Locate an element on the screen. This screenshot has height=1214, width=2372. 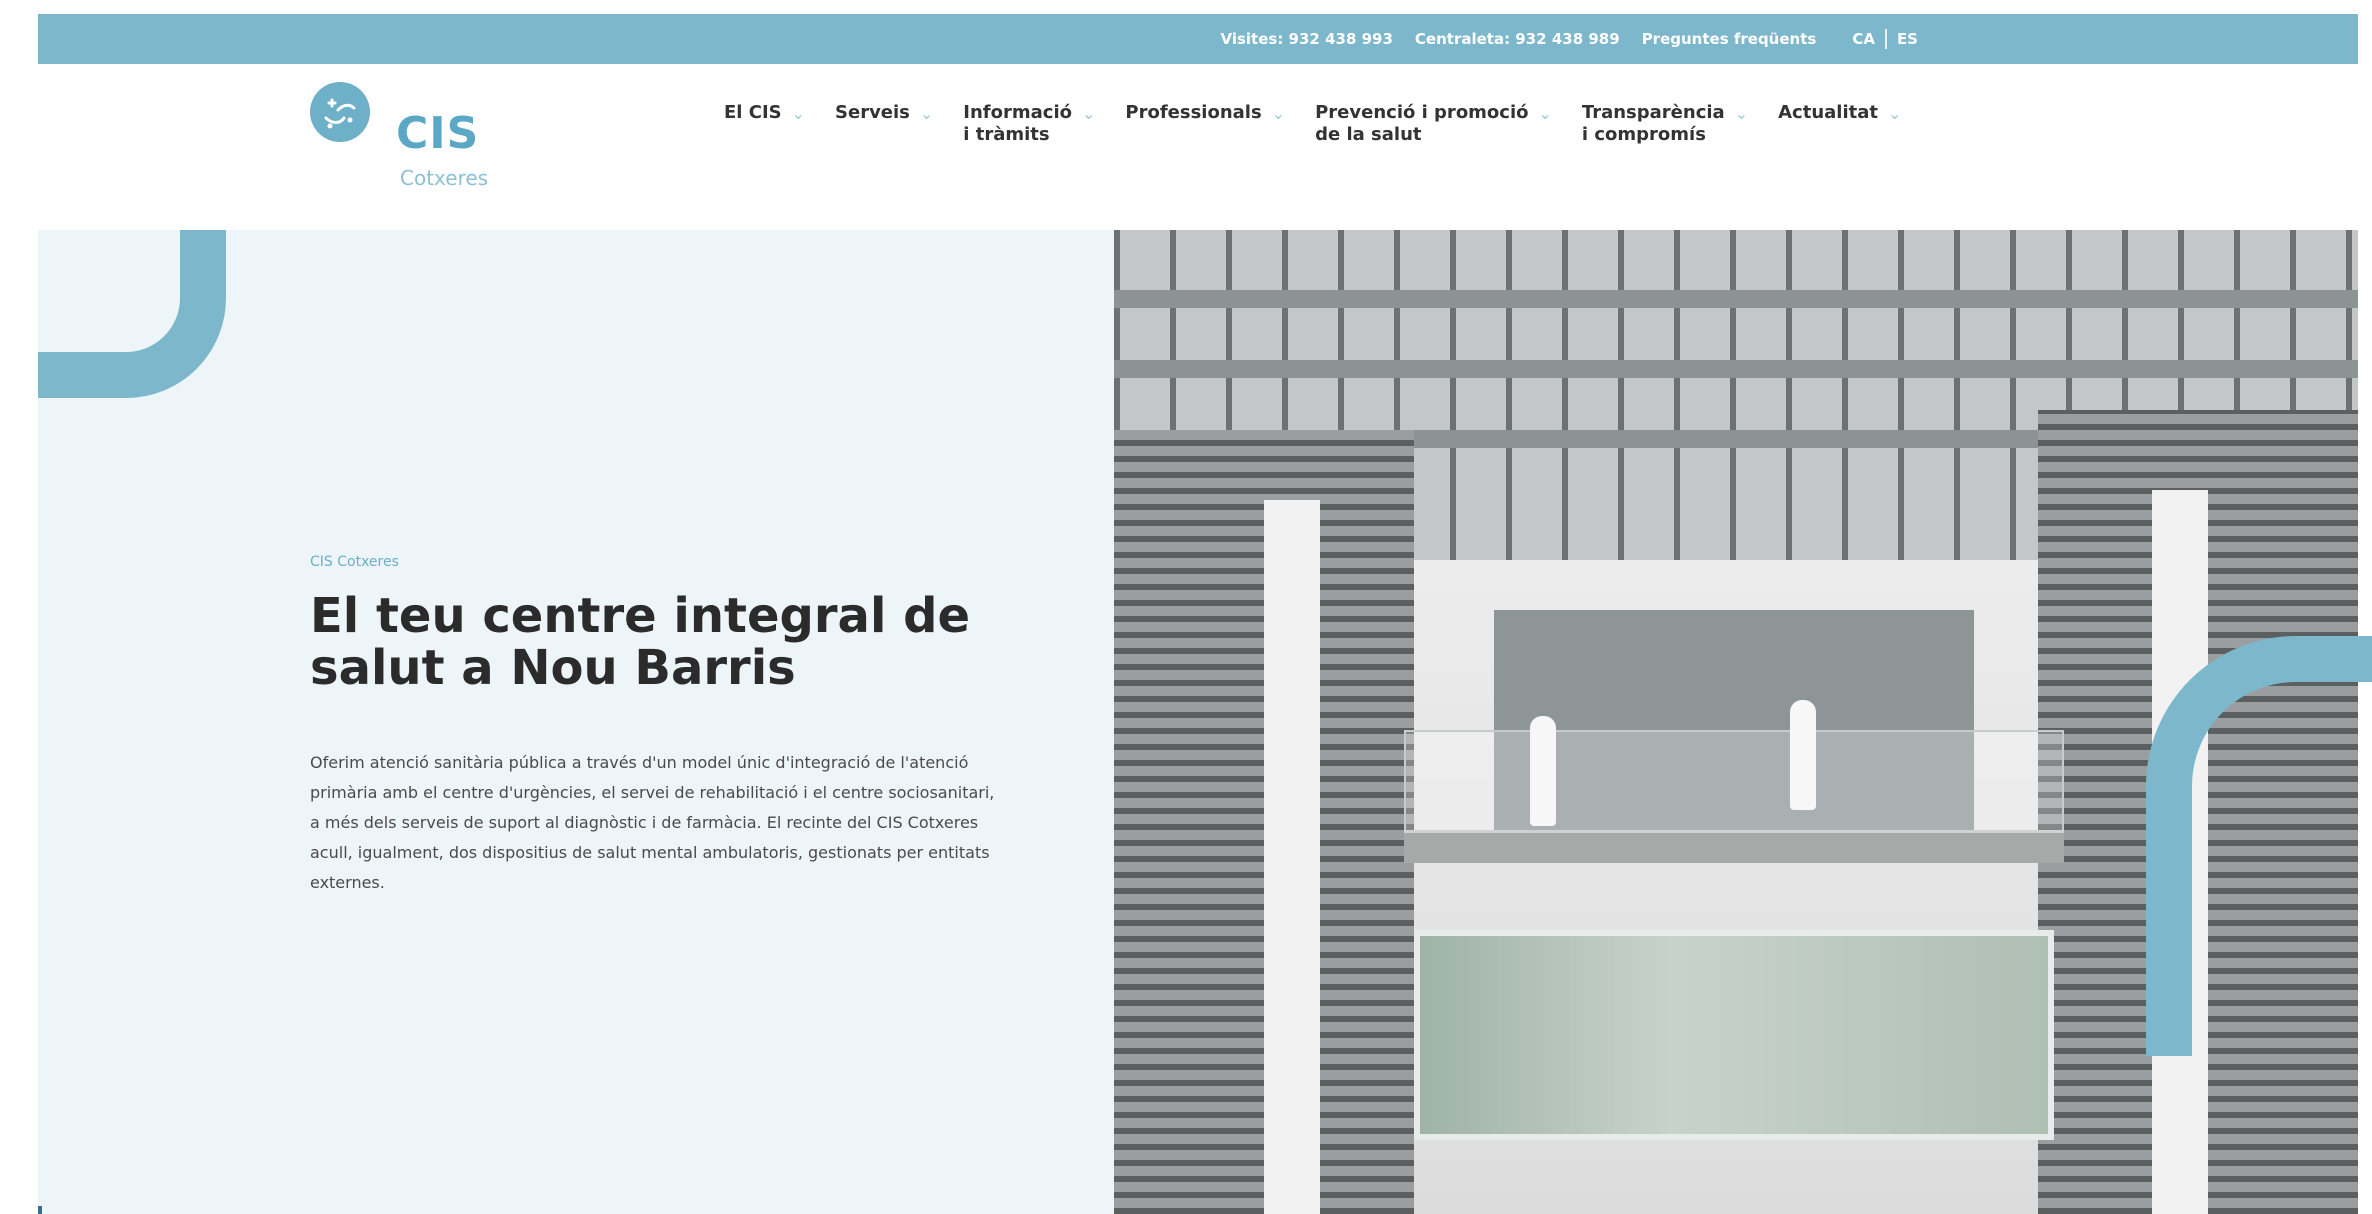
nav-label-line2: de la salut is located at coordinates (1368, 134).